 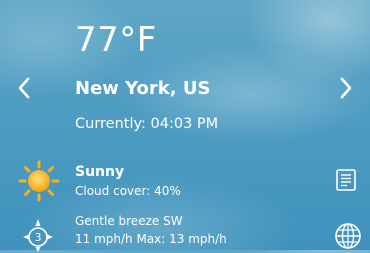 What do you see at coordinates (128, 191) in the screenshot?
I see `cloud-cover: Cloud cover: 40%` at bounding box center [128, 191].